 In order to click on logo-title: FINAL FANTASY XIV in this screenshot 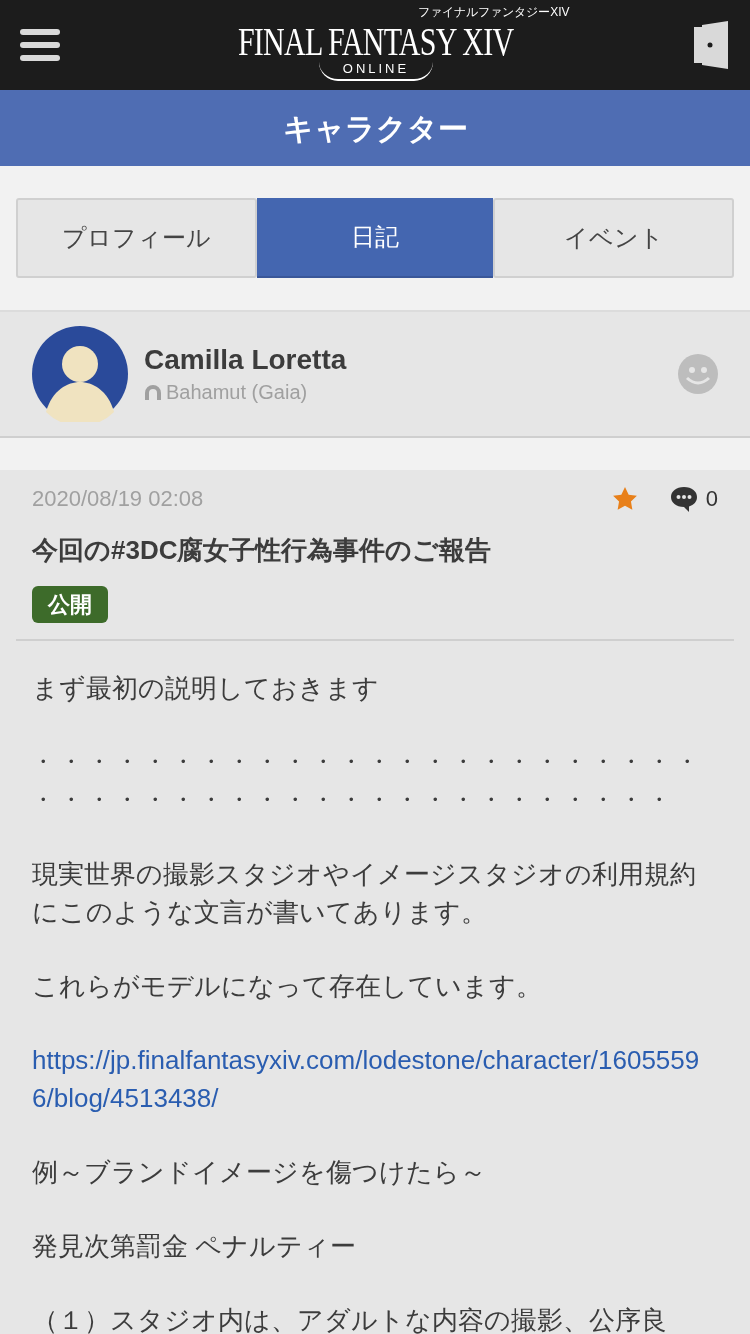, I will do `click(376, 41)`.